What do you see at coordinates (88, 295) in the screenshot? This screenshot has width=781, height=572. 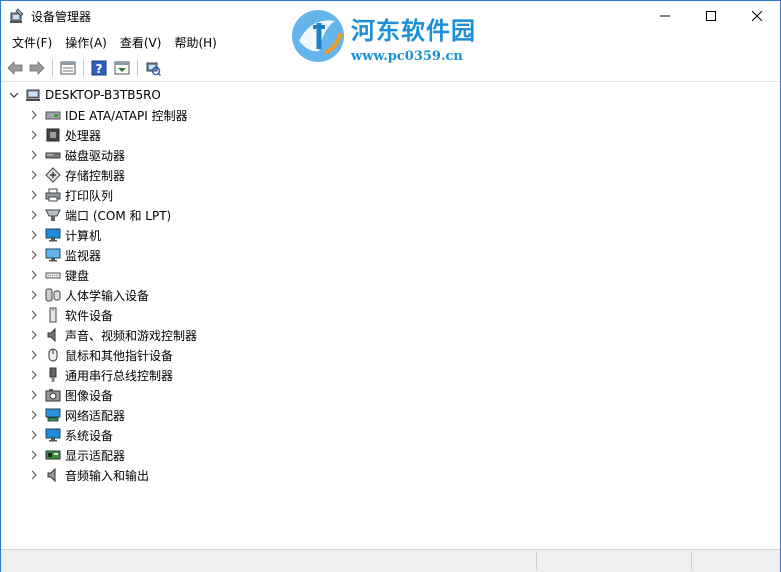 I see `tree-node: 人体学输入设备` at bounding box center [88, 295].